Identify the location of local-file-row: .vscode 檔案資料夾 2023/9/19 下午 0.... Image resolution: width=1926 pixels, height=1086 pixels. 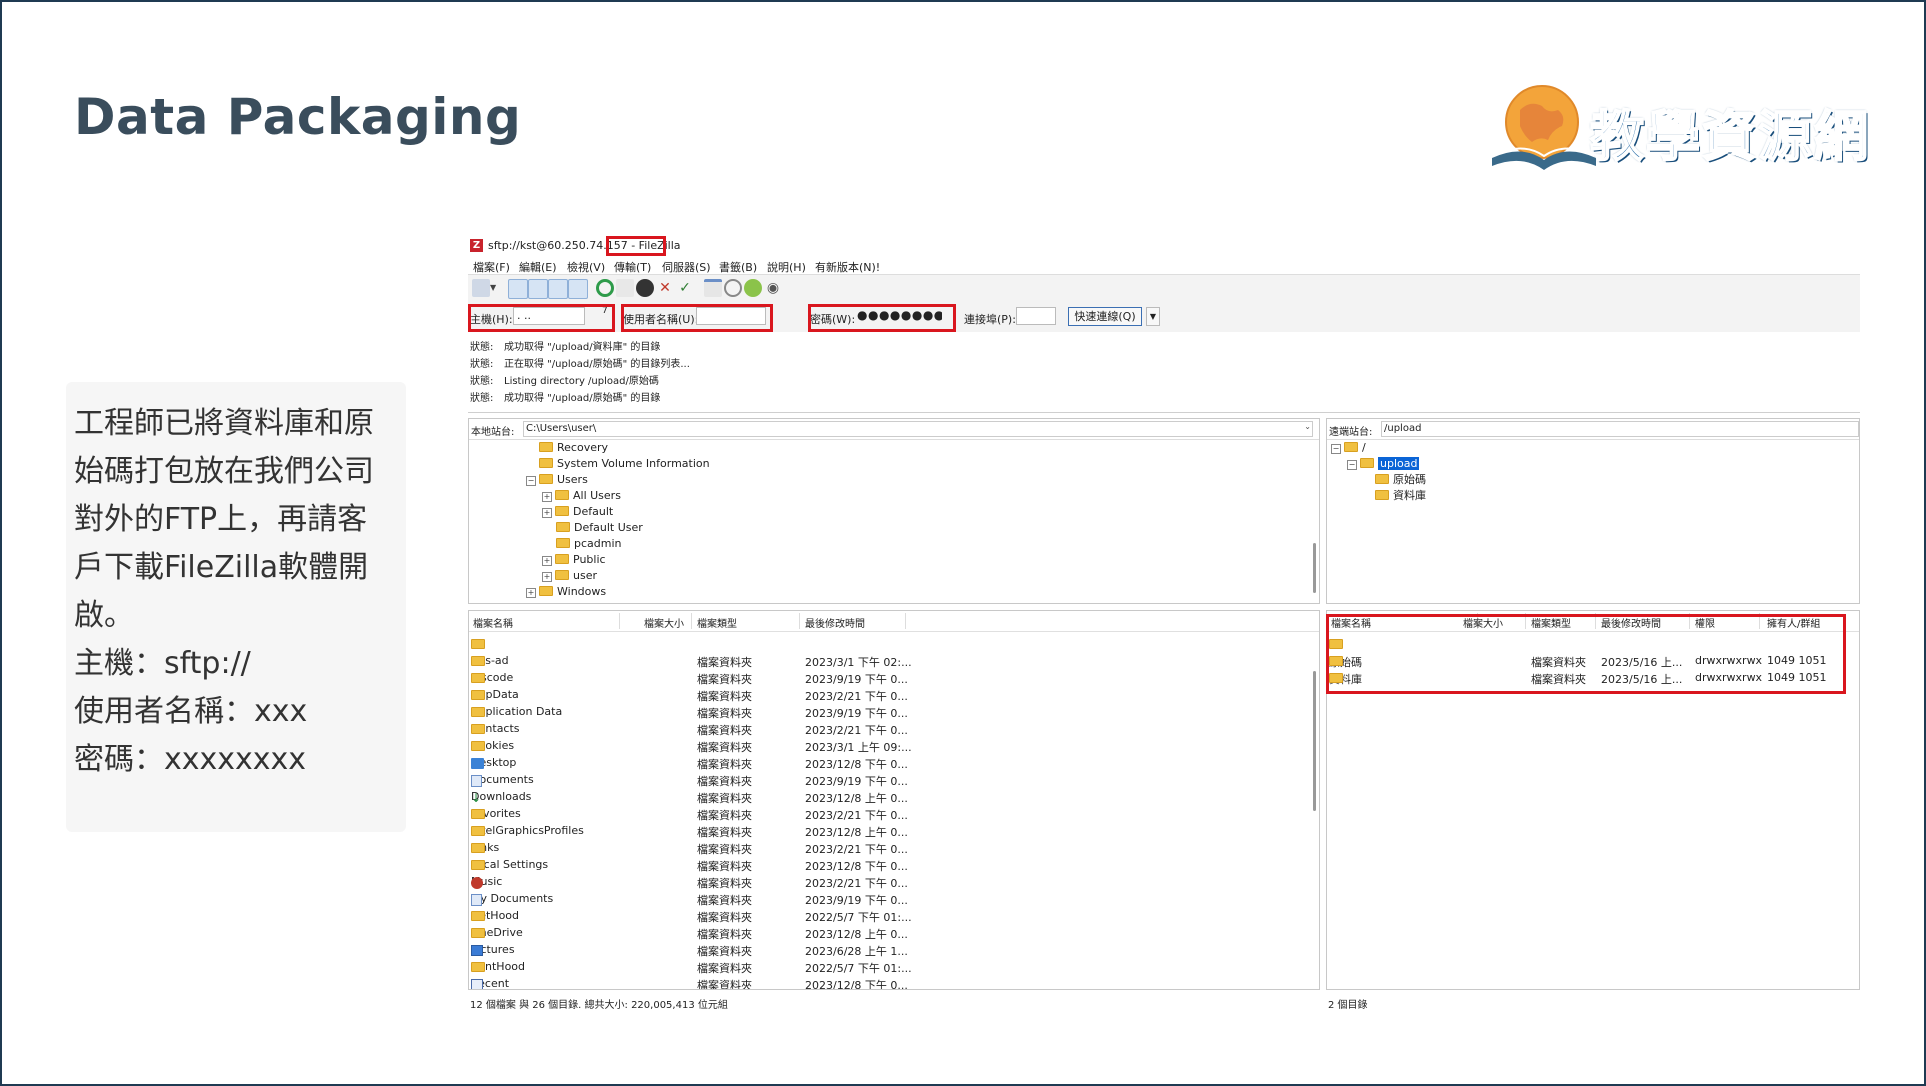
(894, 677).